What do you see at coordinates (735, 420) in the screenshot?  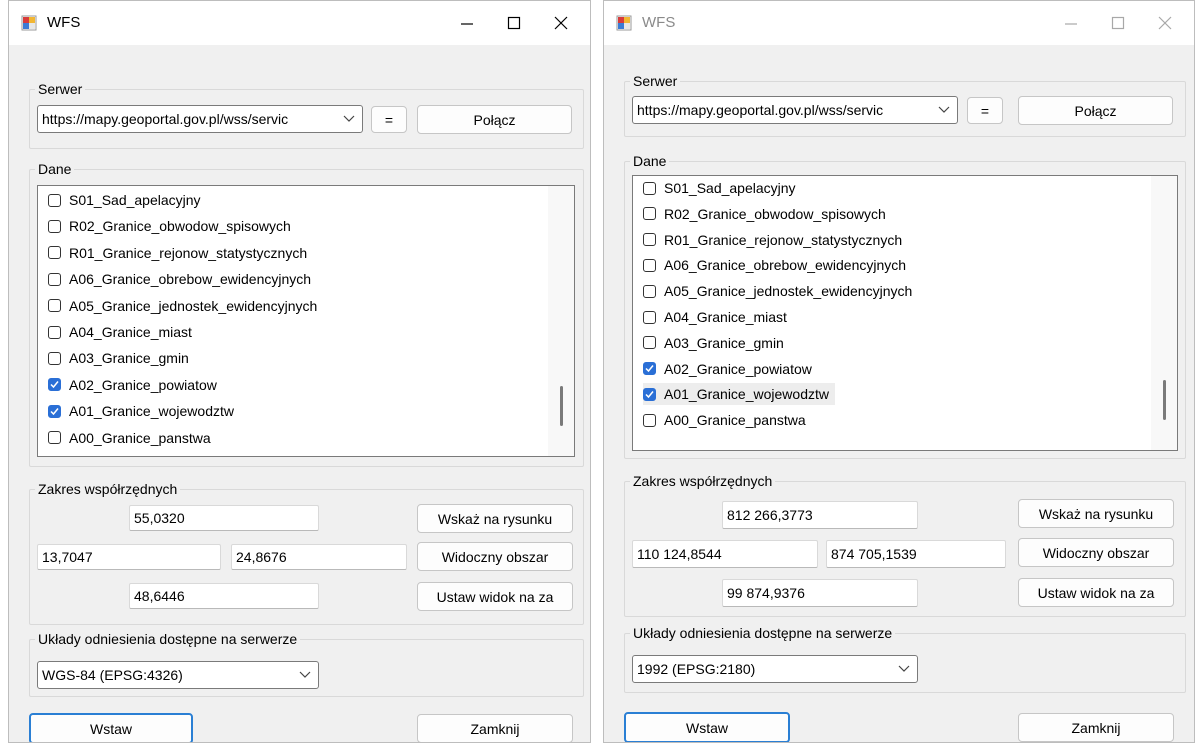 I see `layer-label: A00_Granice_panstwa` at bounding box center [735, 420].